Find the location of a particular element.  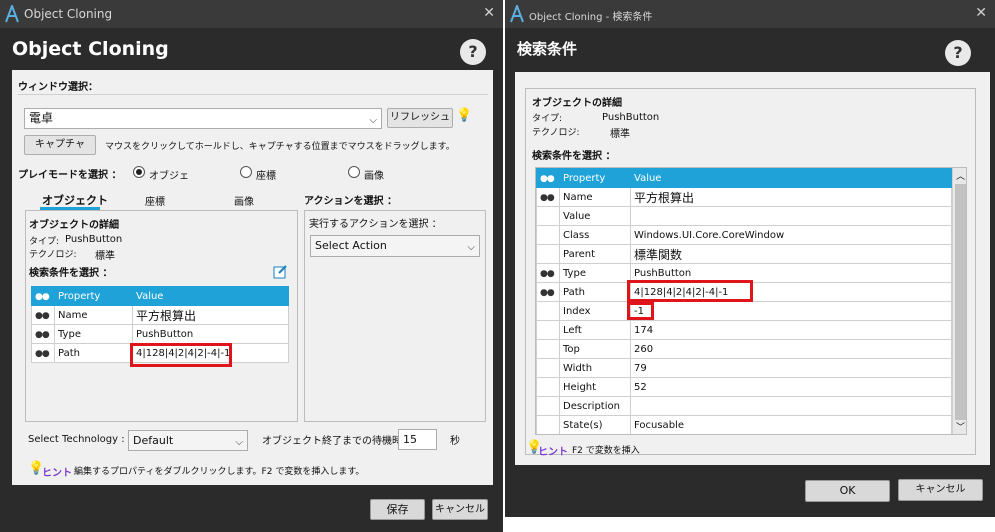

grid-header-value: Value is located at coordinates (791, 178).